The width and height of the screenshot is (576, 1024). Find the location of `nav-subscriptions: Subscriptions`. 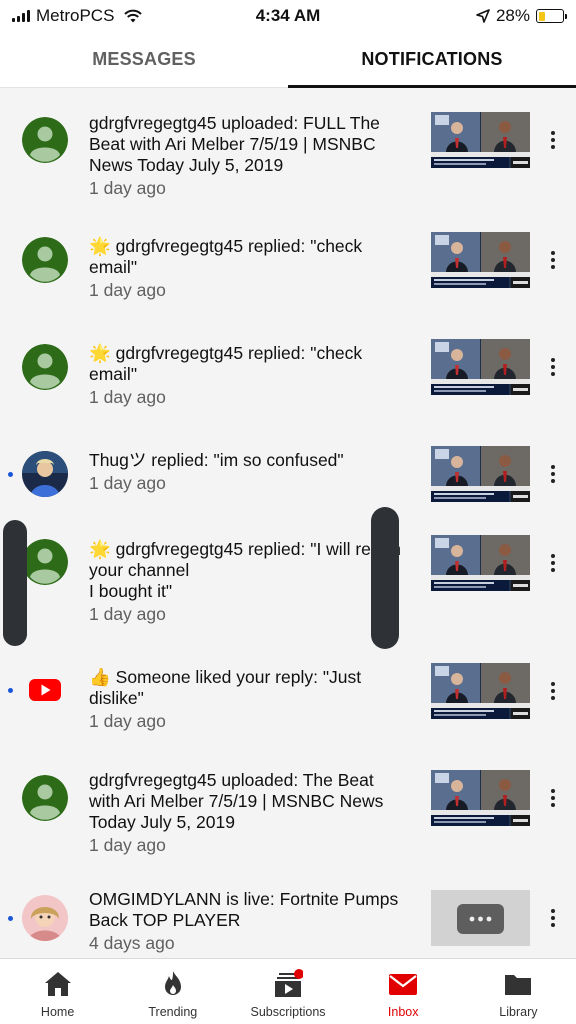

nav-subscriptions: Subscriptions is located at coordinates (287, 991).